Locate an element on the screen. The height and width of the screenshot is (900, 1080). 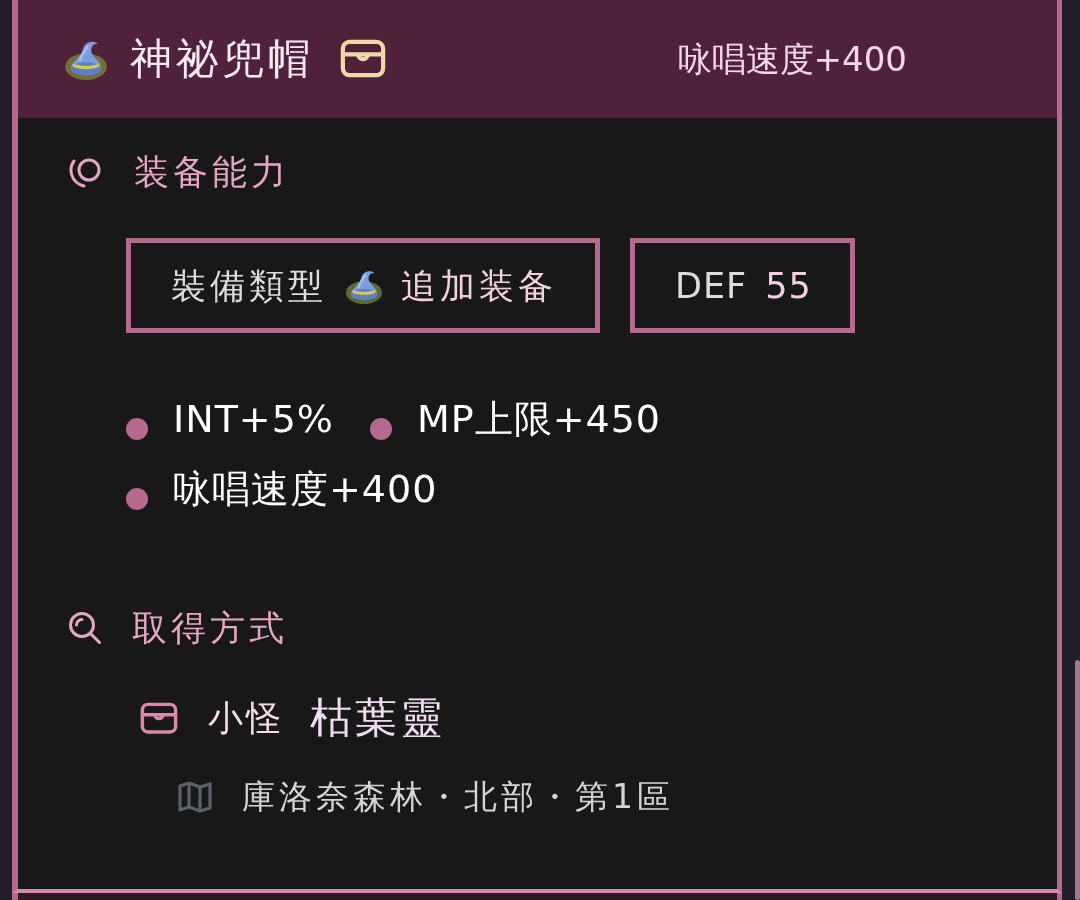
section-title: 取得方式 is located at coordinates (210, 628).